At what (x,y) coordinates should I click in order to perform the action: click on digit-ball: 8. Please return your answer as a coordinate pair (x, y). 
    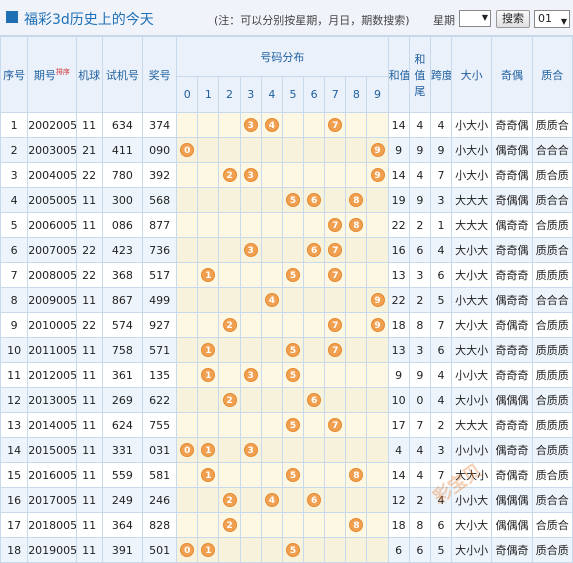
    Looking at the image, I should click on (356, 225).